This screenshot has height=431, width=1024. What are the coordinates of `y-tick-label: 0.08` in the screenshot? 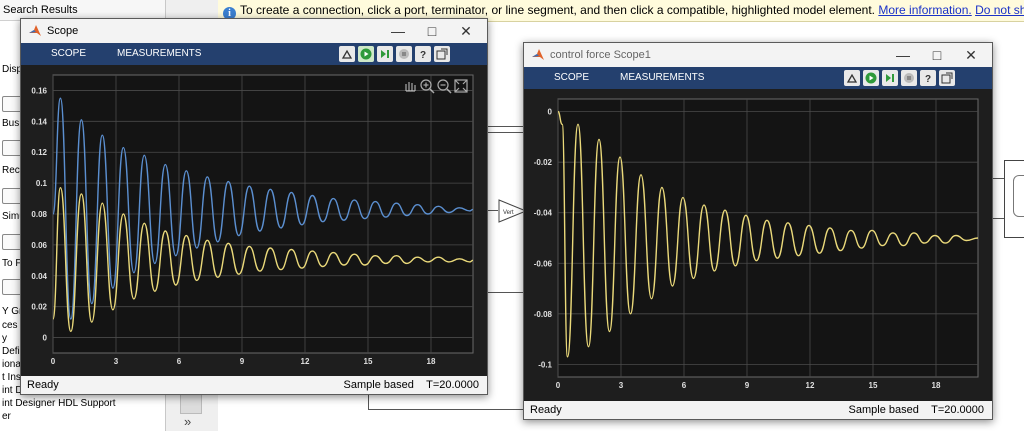 It's located at (39, 214).